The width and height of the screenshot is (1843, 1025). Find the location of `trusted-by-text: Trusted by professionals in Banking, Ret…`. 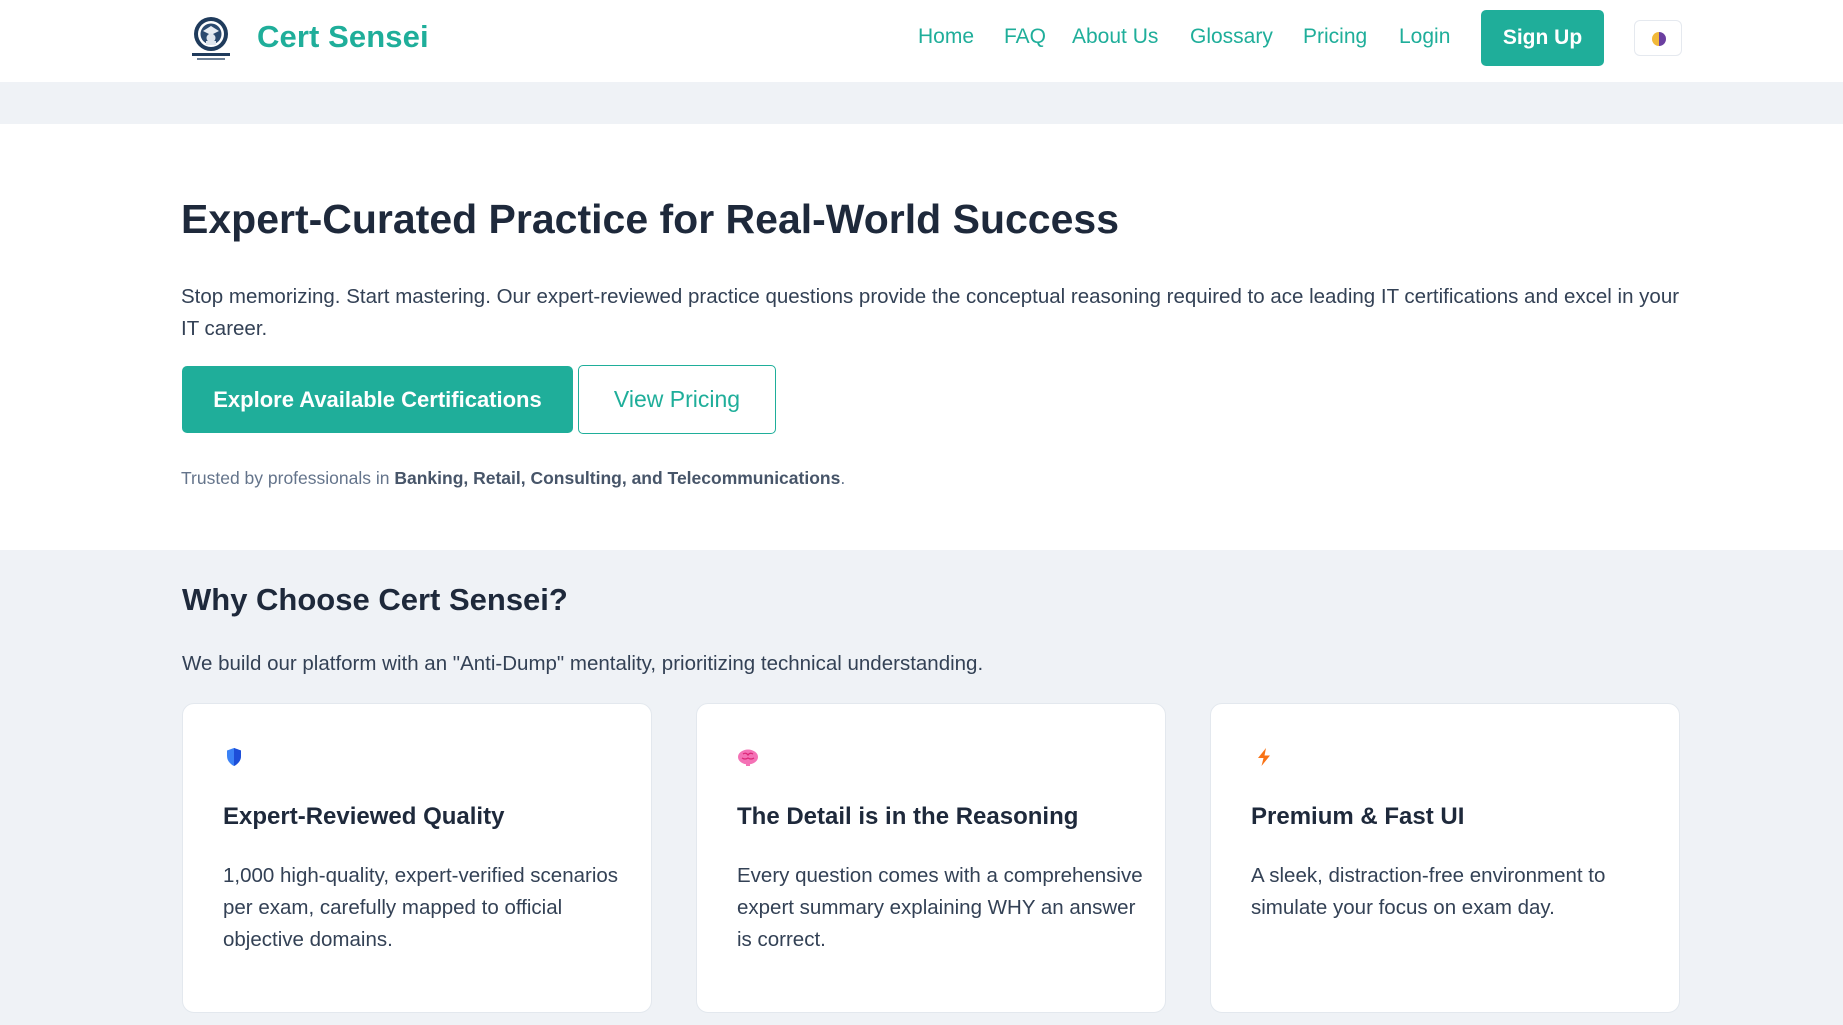

trusted-by-text: Trusted by professionals in Banking, Ret… is located at coordinates (513, 478).